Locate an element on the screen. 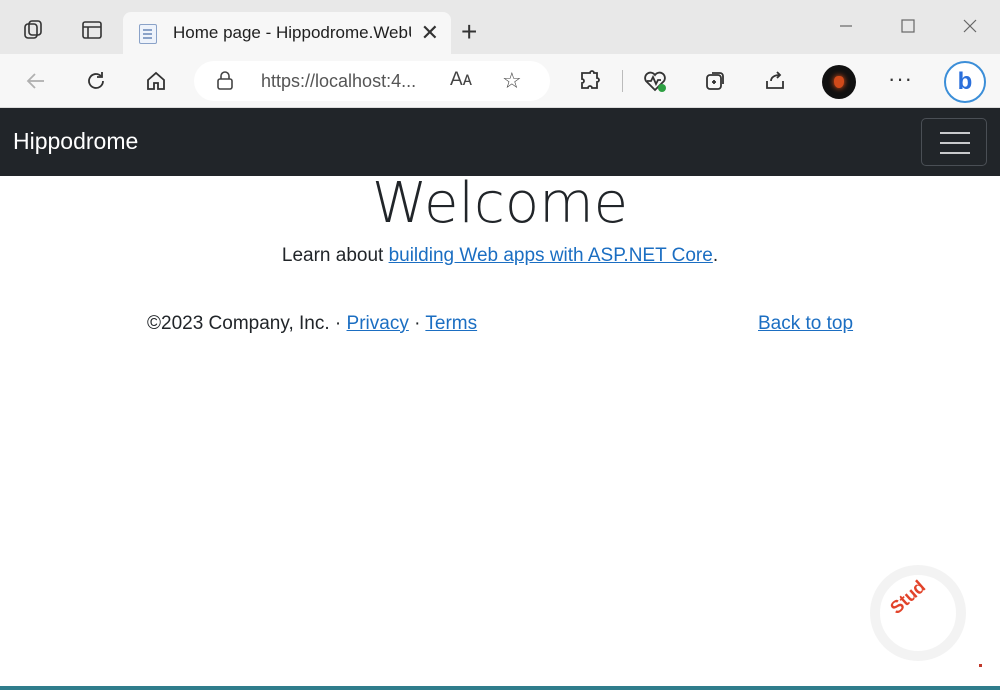 This screenshot has height=690, width=1000. footer-copyright: ©2023 Company, Inc. · Privacy · Terms is located at coordinates (312, 324).